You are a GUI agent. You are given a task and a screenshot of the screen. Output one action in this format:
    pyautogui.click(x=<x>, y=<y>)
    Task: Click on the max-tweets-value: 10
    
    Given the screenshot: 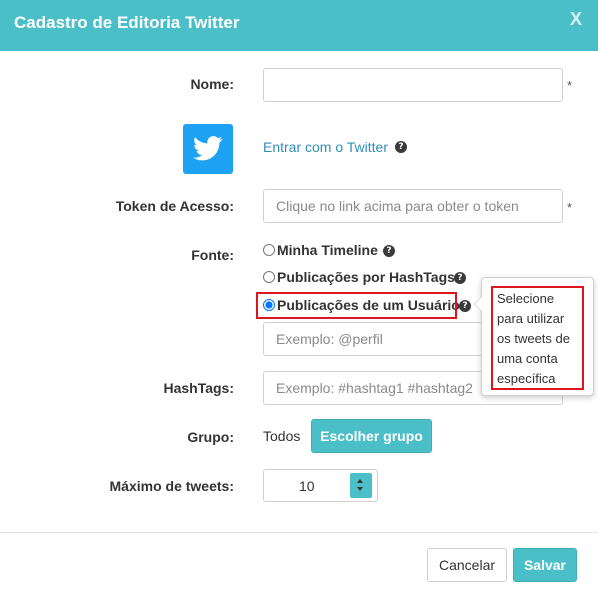 What is the action you would take?
    pyautogui.click(x=307, y=486)
    